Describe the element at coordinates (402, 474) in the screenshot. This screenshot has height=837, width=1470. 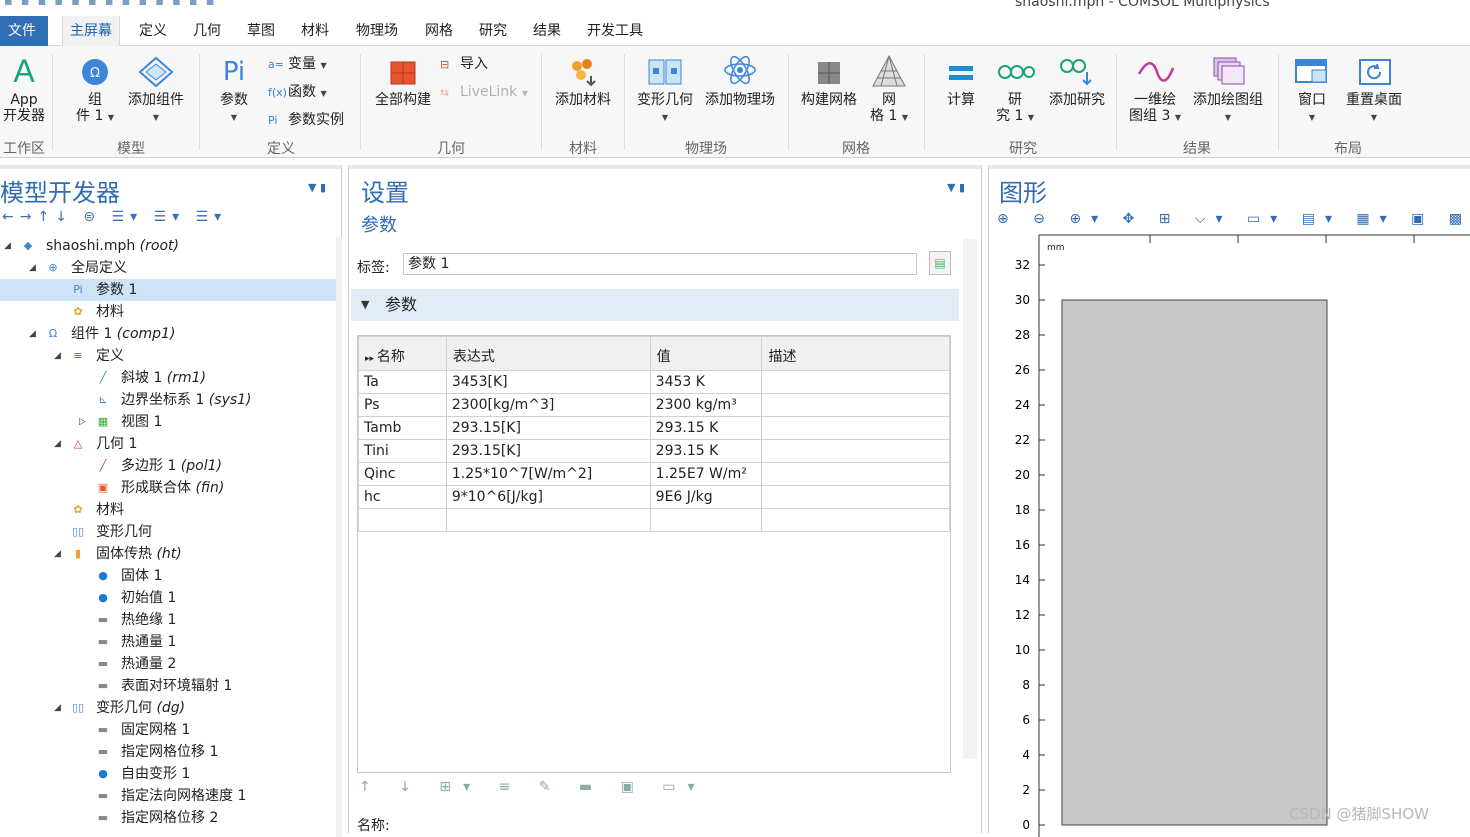
I see `table-cell: Qinc` at that location.